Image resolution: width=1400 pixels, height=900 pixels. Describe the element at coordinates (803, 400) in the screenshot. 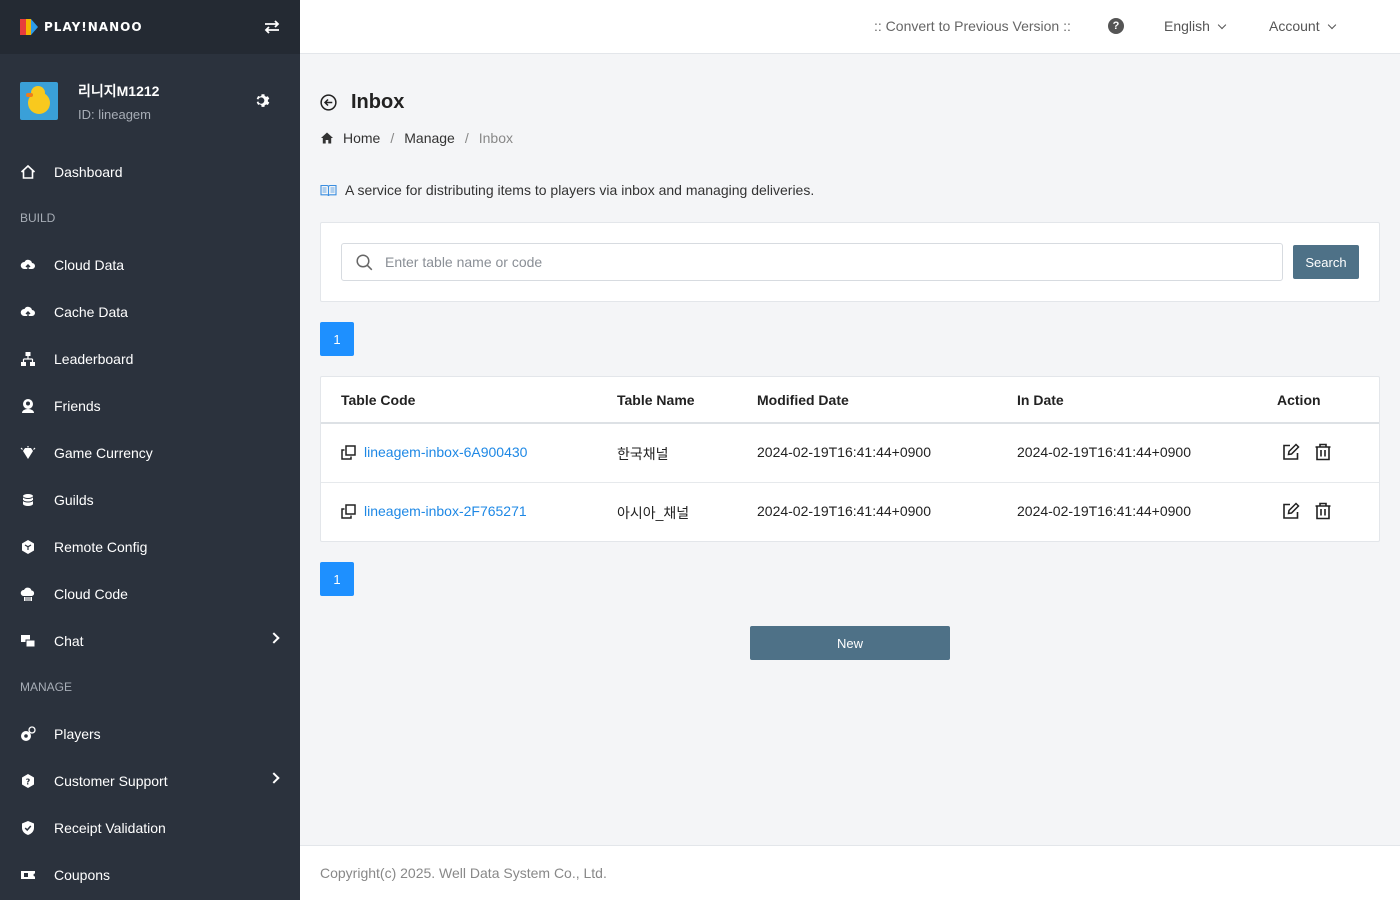

I see `header-modified-date: Modified Date` at that location.